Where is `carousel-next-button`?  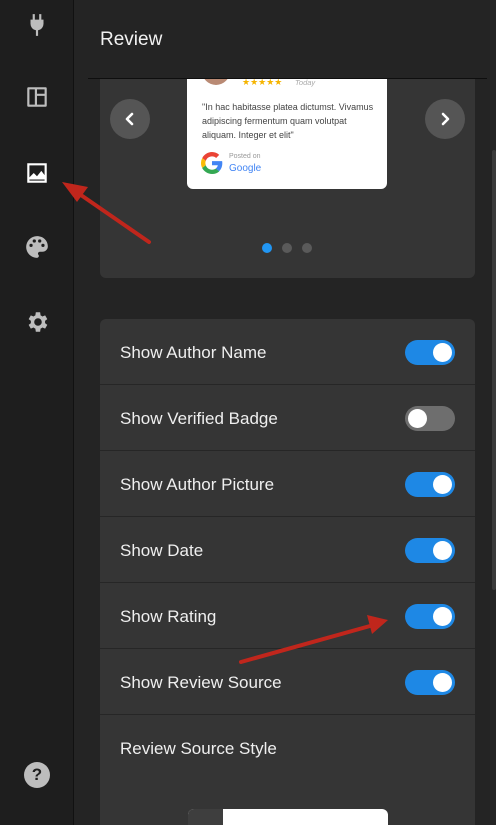
carousel-next-button is located at coordinates (445, 119).